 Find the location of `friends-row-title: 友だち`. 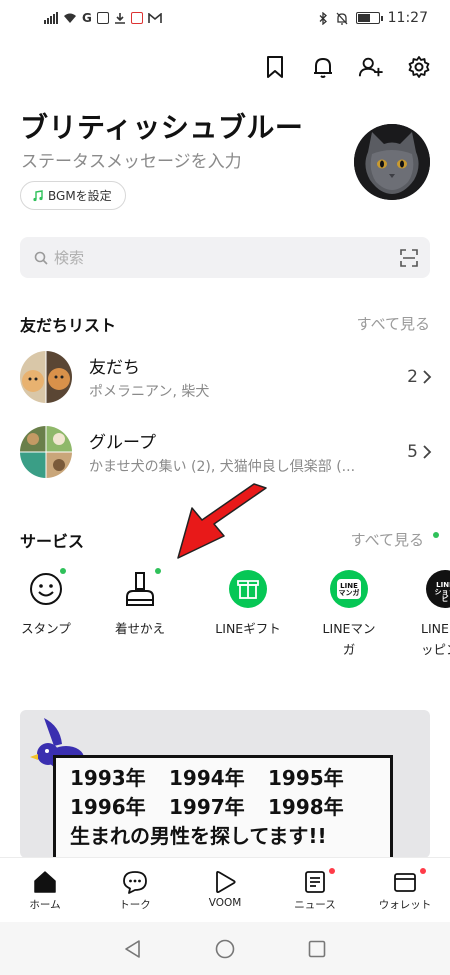

friends-row-title: 友だち is located at coordinates (114, 368).